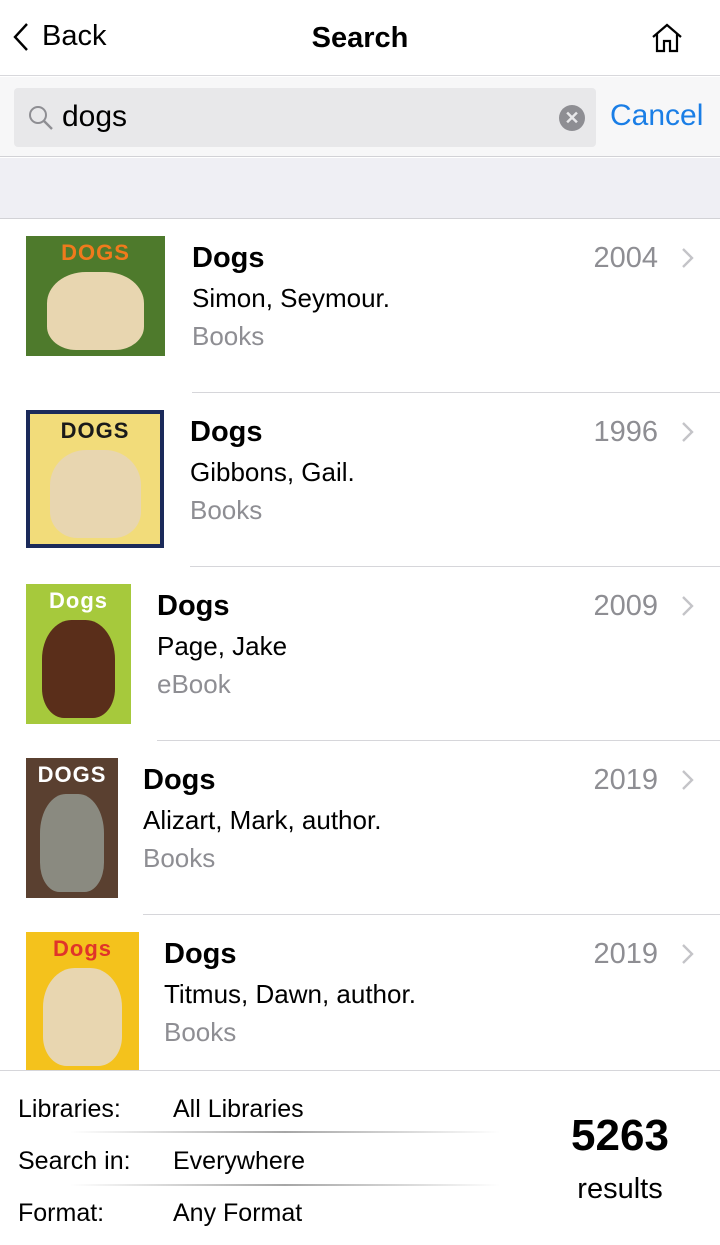  Describe the element at coordinates (625, 258) in the screenshot. I see `result-year: 2004` at that location.